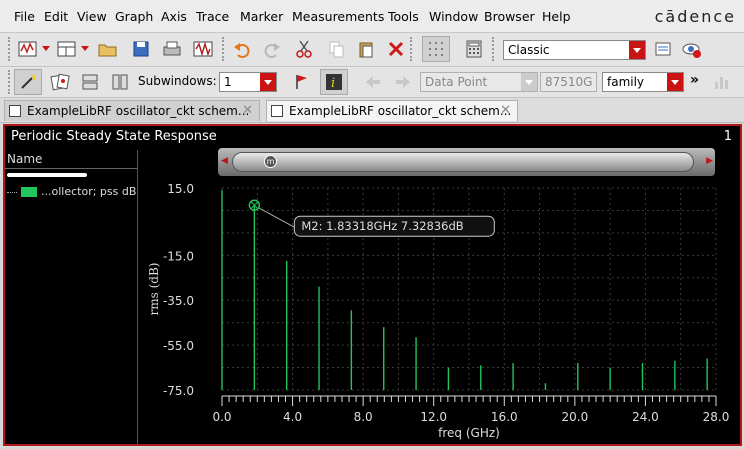 The image size is (744, 449). I want to click on view-style-icon, so click(692, 49).